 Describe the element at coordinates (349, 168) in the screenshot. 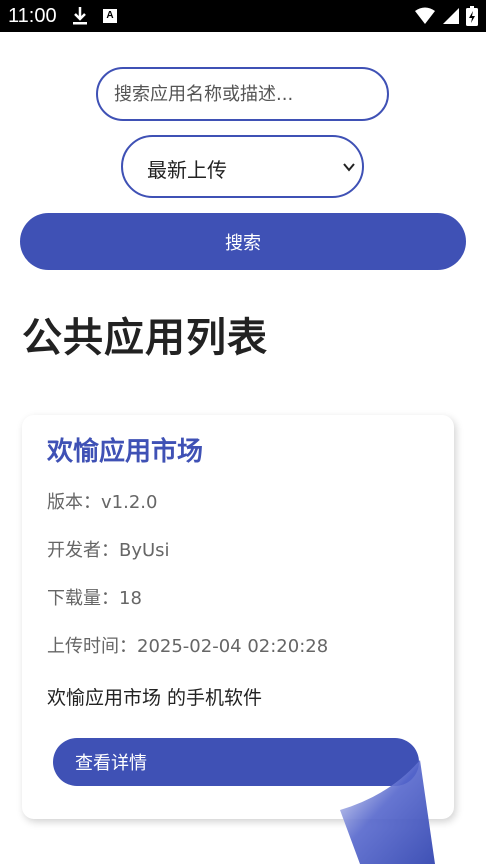

I see `chevron-down-icon` at that location.